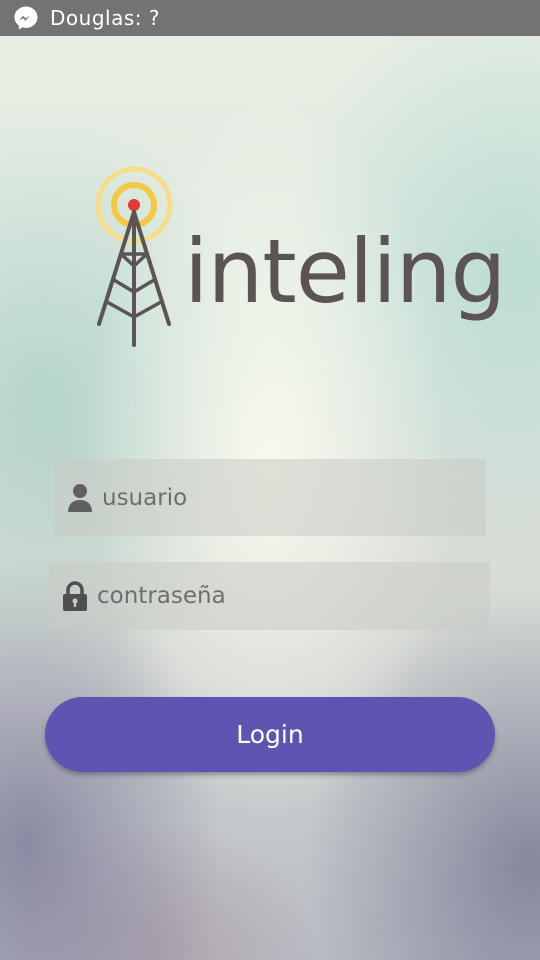  Describe the element at coordinates (270, 734) in the screenshot. I see `login-button: Login` at that location.